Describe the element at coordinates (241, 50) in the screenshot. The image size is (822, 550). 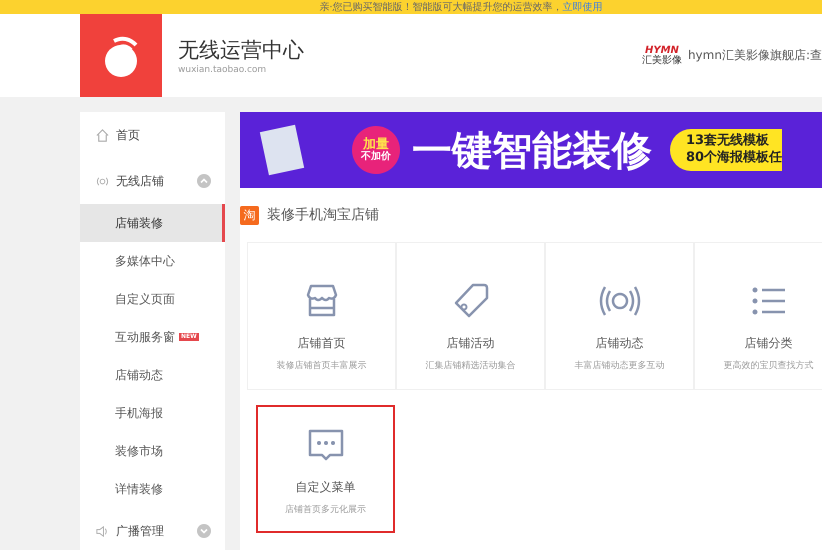
I see `app-title: 无线运营中心` at that location.